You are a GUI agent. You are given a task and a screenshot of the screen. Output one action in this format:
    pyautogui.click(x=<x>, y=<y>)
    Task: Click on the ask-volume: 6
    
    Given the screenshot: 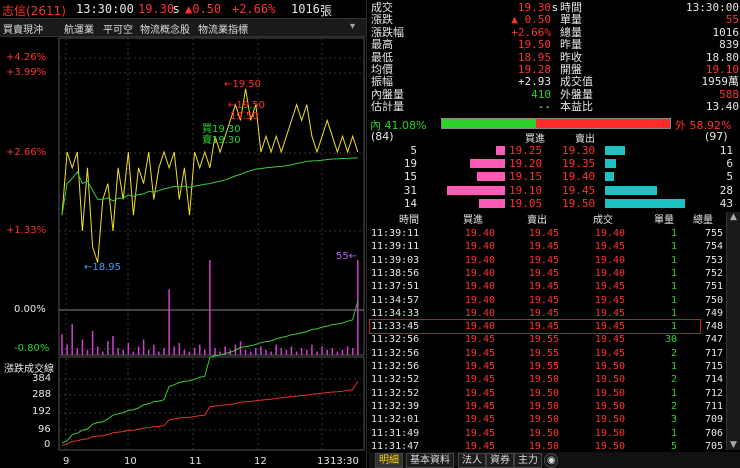 What is the action you would take?
    pyautogui.click(x=729, y=164)
    